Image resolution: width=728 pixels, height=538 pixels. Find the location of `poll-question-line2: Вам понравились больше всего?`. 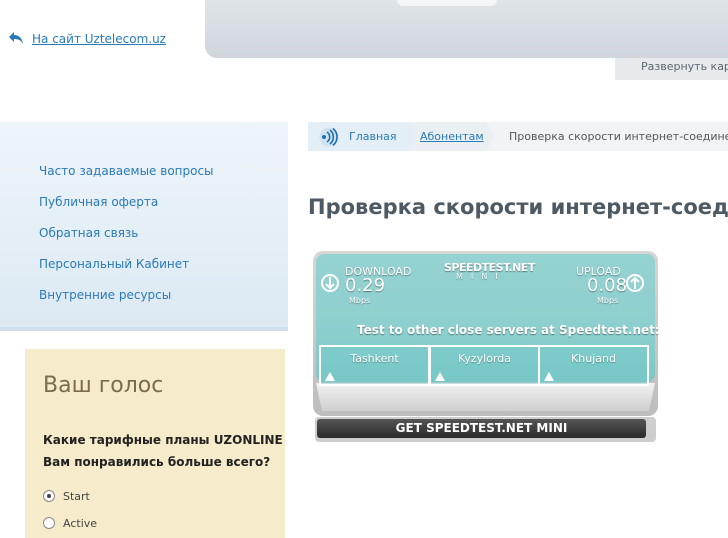

poll-question-line2: Вам понравились больше всего? is located at coordinates (157, 462).